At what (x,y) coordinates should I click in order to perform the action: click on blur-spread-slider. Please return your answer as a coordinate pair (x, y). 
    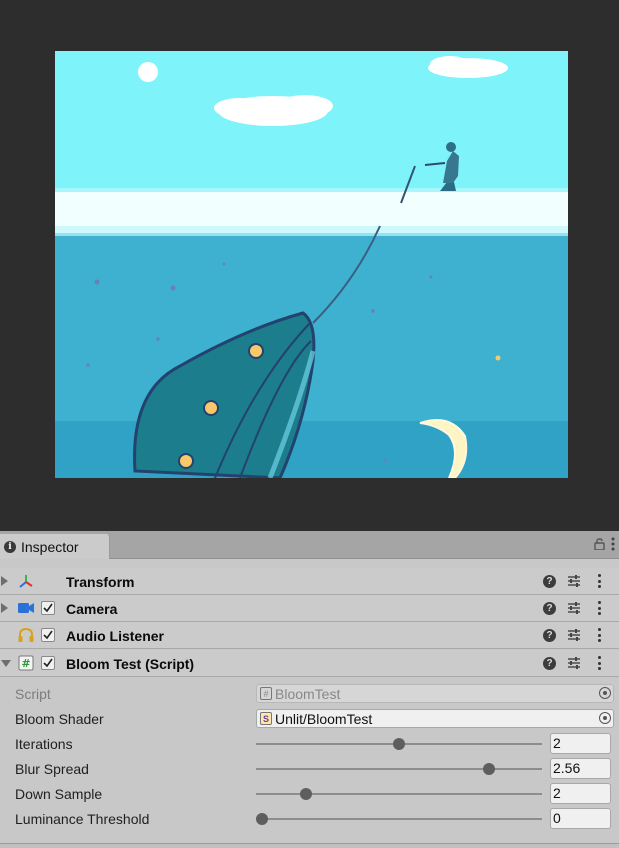
    Looking at the image, I should click on (399, 769).